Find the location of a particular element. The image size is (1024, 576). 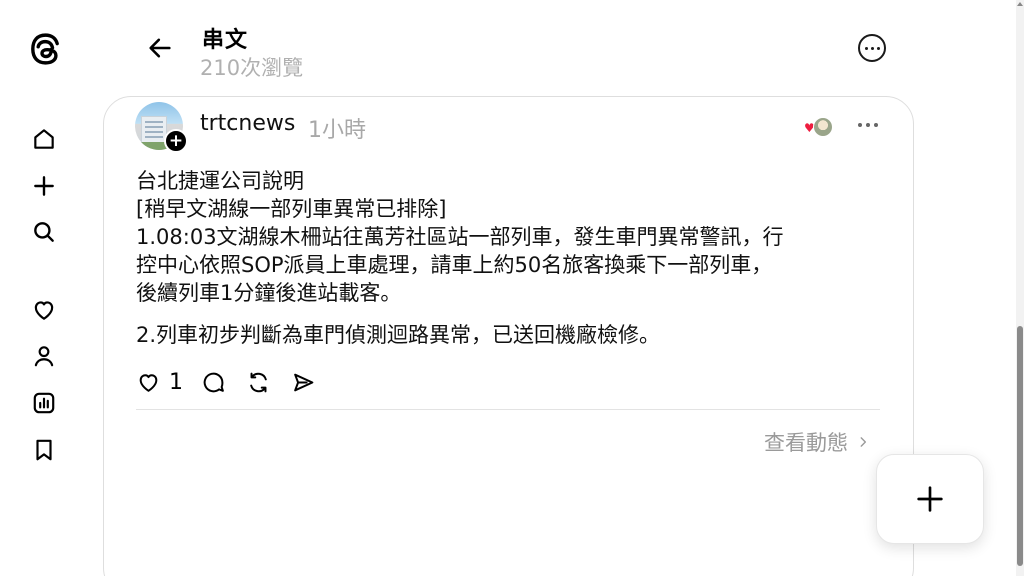

author-username: trtcnews is located at coordinates (247, 123).